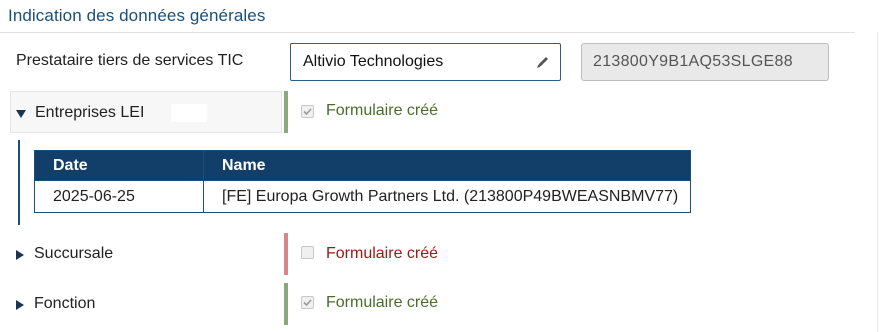 Image resolution: width=879 pixels, height=332 pixels. Describe the element at coordinates (286, 254) in the screenshot. I see `status-bar-error` at that location.